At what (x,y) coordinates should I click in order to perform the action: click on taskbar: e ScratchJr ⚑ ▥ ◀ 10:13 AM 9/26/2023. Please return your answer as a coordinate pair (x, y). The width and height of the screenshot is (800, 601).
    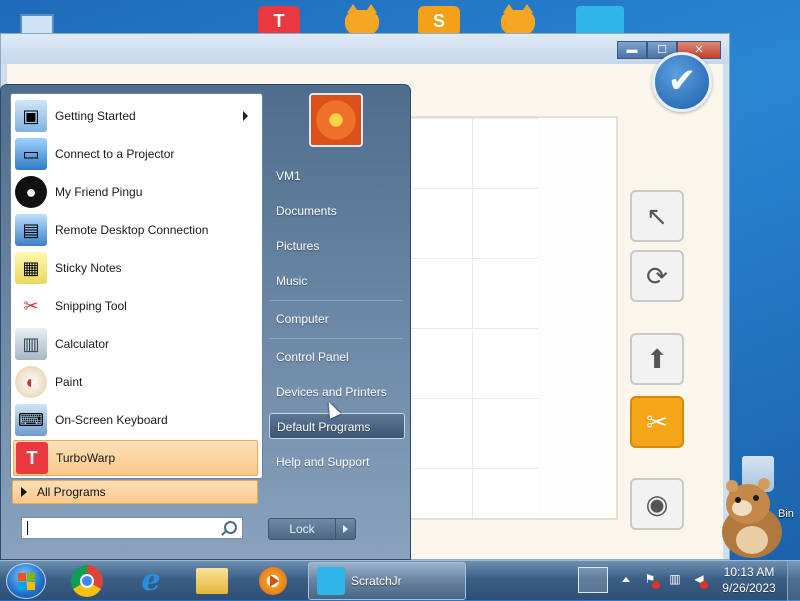
    Looking at the image, I should click on (400, 580).